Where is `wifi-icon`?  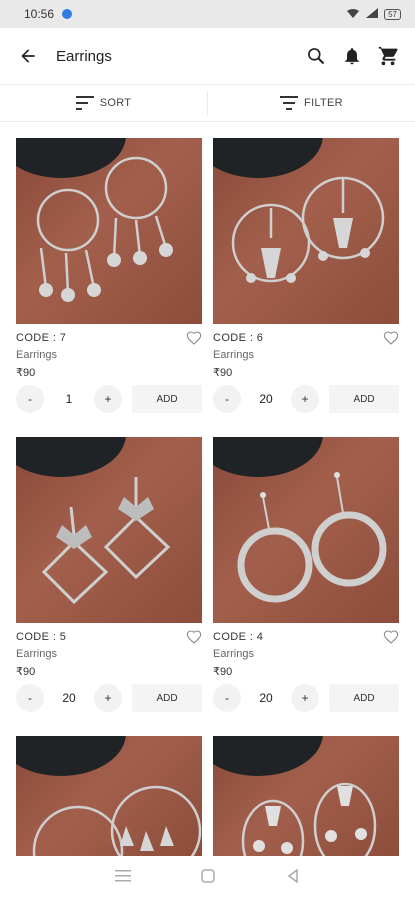 wifi-icon is located at coordinates (353, 14).